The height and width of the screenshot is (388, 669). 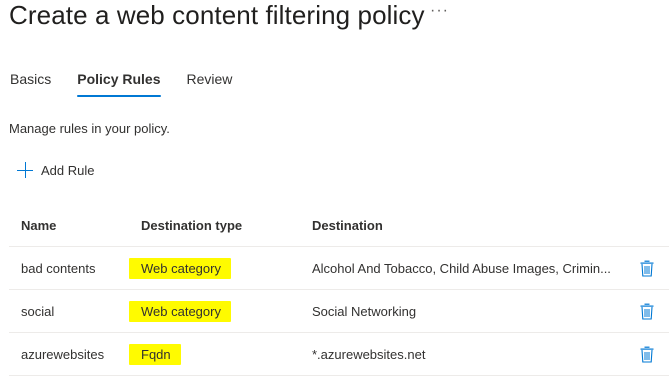 I want to click on plus-icon, so click(x=25, y=170).